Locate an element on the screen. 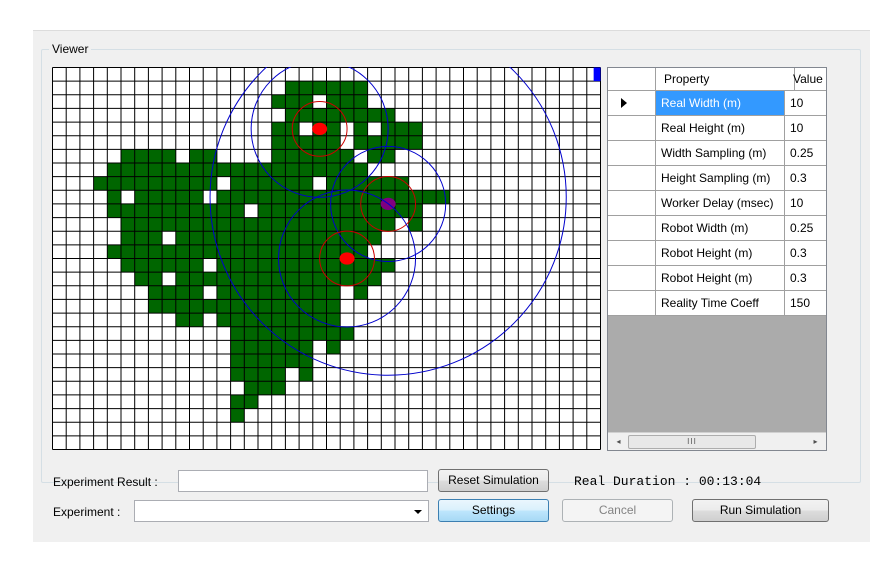 The height and width of the screenshot is (562, 870). experiment-result-field is located at coordinates (303, 481).